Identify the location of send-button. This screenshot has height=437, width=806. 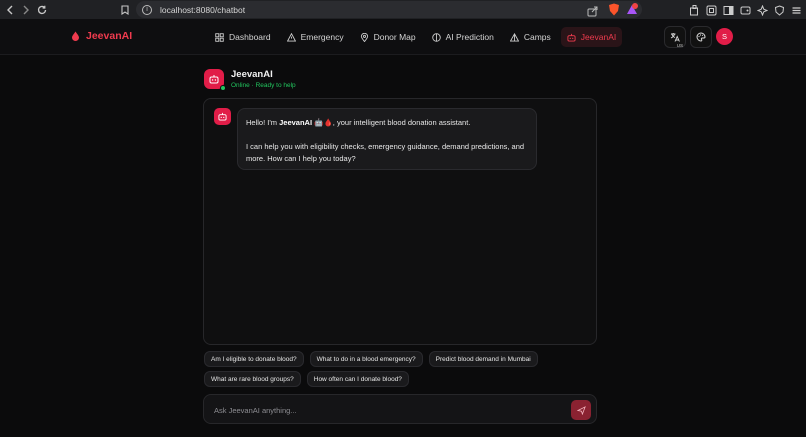
(581, 410).